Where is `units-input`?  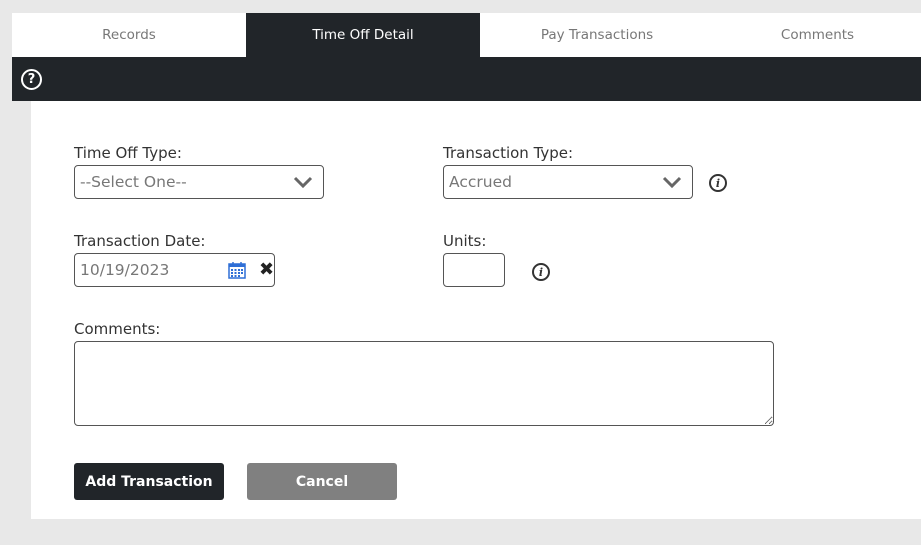 units-input is located at coordinates (474, 270).